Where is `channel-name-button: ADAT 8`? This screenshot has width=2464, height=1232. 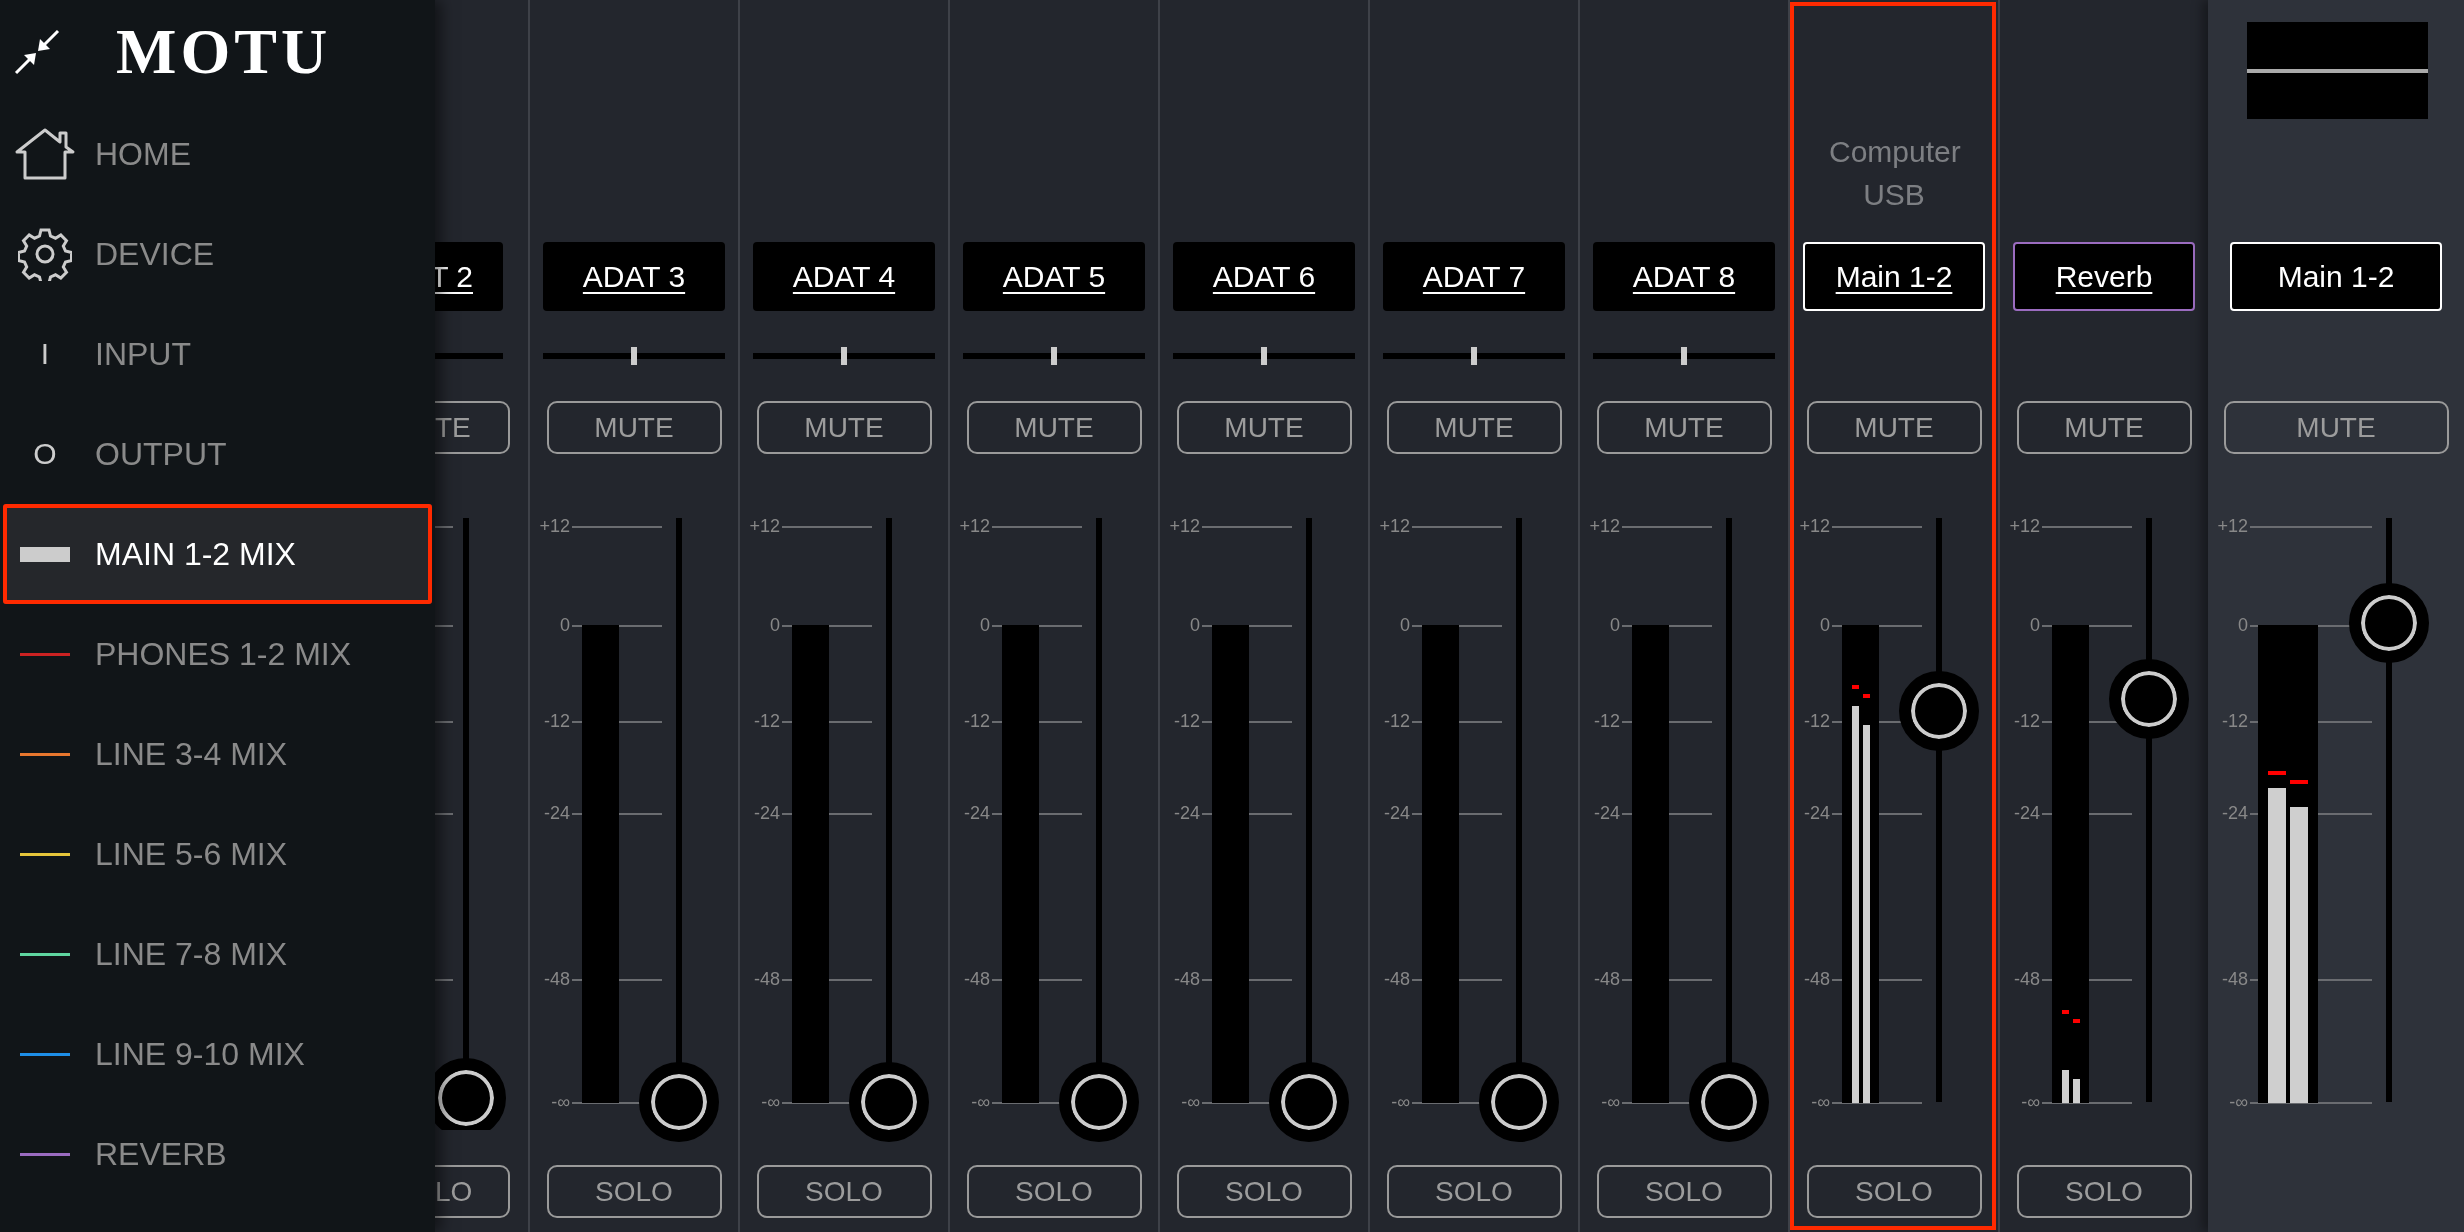
channel-name-button: ADAT 8 is located at coordinates (1684, 276).